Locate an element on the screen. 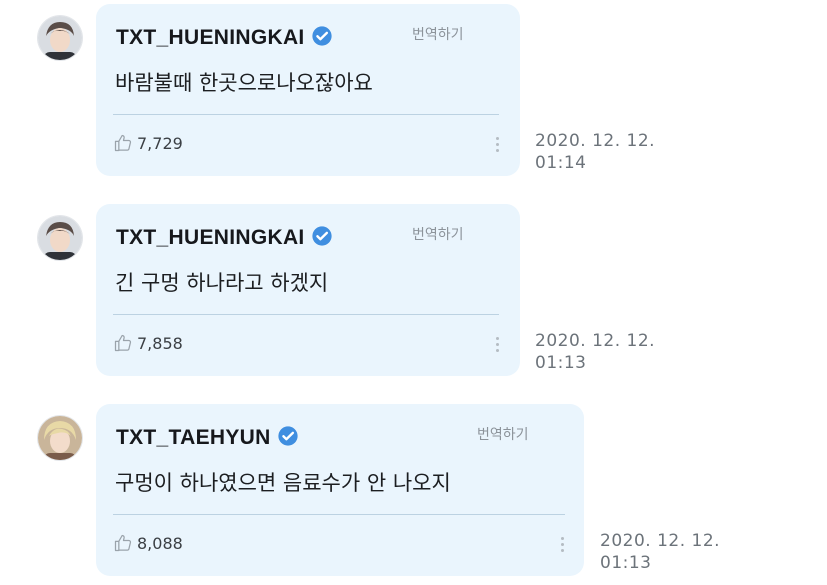  username: TXT_TAEHYUN is located at coordinates (207, 439).